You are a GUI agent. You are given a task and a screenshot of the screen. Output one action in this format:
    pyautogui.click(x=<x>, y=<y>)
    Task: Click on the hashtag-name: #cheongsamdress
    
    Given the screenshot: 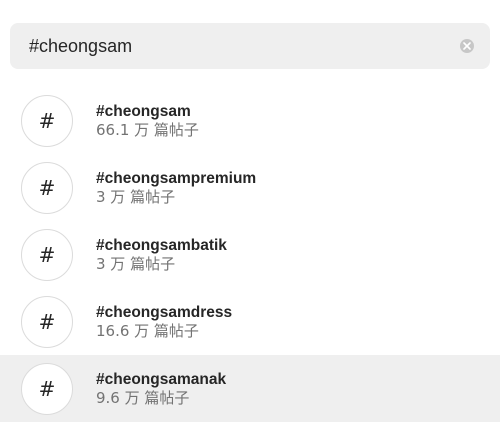 What is the action you would take?
    pyautogui.click(x=164, y=312)
    